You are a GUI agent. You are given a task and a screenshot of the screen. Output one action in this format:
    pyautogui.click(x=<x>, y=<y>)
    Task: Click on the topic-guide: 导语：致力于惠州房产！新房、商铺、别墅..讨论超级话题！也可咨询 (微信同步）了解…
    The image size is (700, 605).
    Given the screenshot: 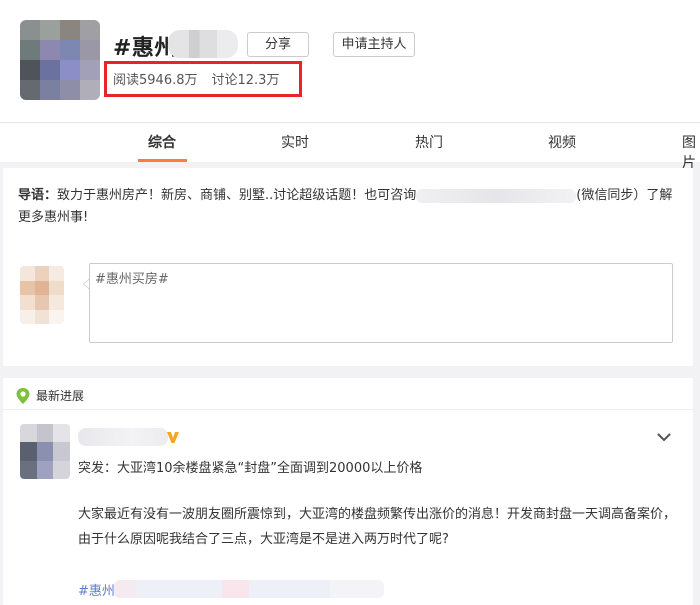 What is the action you would take?
    pyautogui.click(x=348, y=207)
    